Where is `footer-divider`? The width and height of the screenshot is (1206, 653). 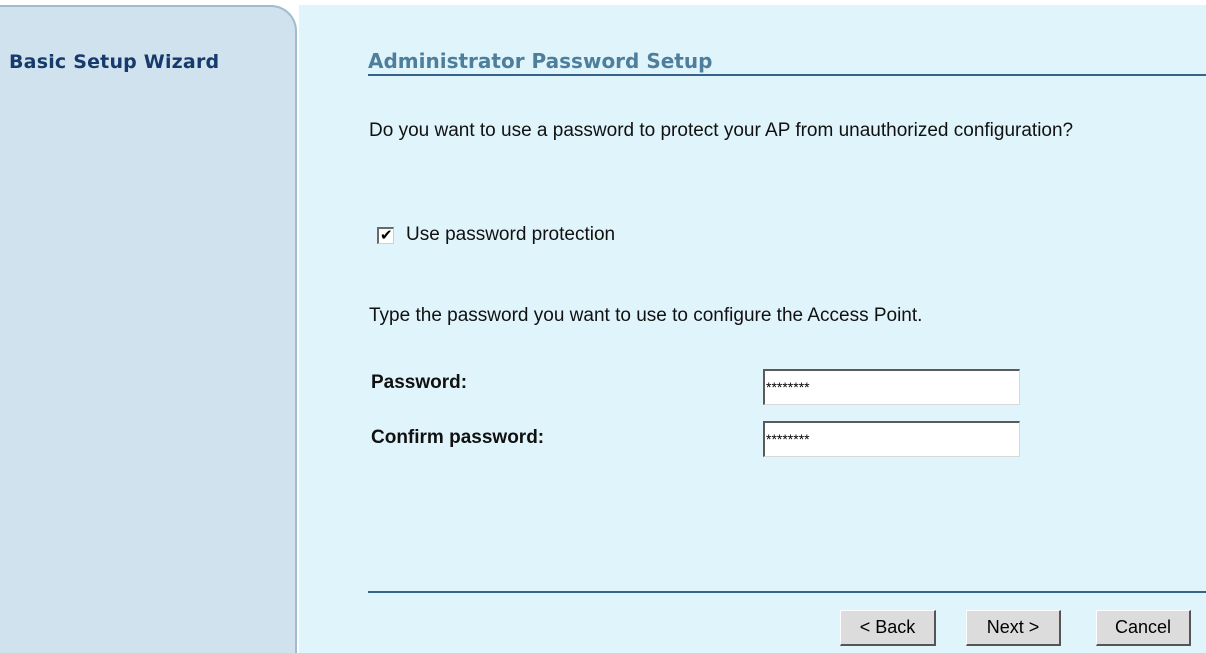
footer-divider is located at coordinates (787, 592).